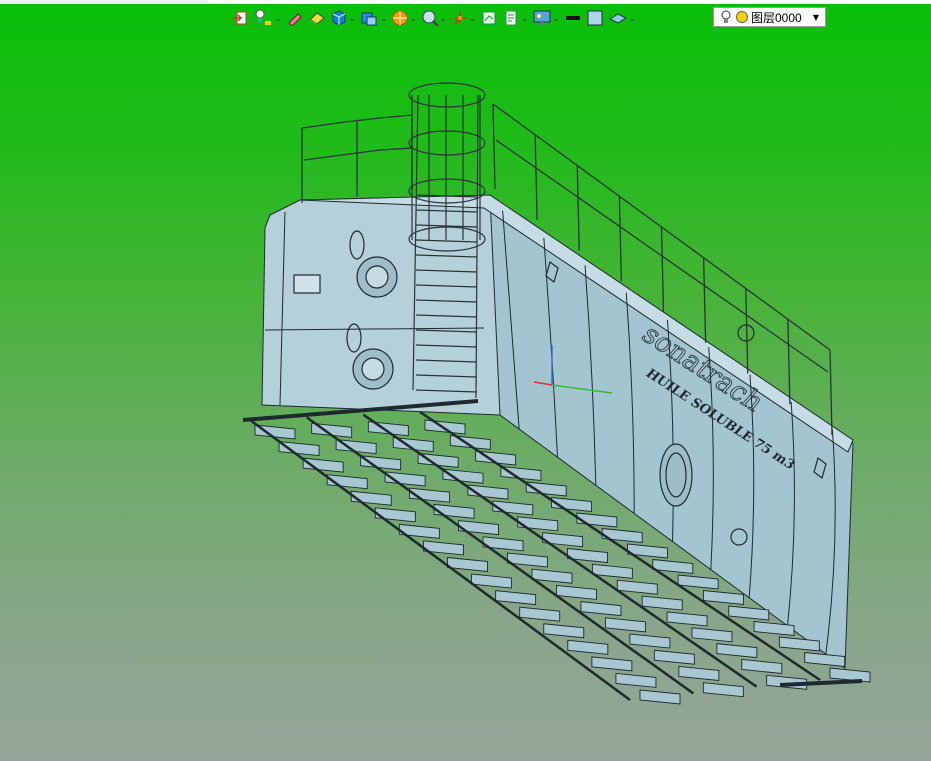 Image resolution: width=931 pixels, height=761 pixels. What do you see at coordinates (307, 284) in the screenshot?
I see `nameplate` at bounding box center [307, 284].